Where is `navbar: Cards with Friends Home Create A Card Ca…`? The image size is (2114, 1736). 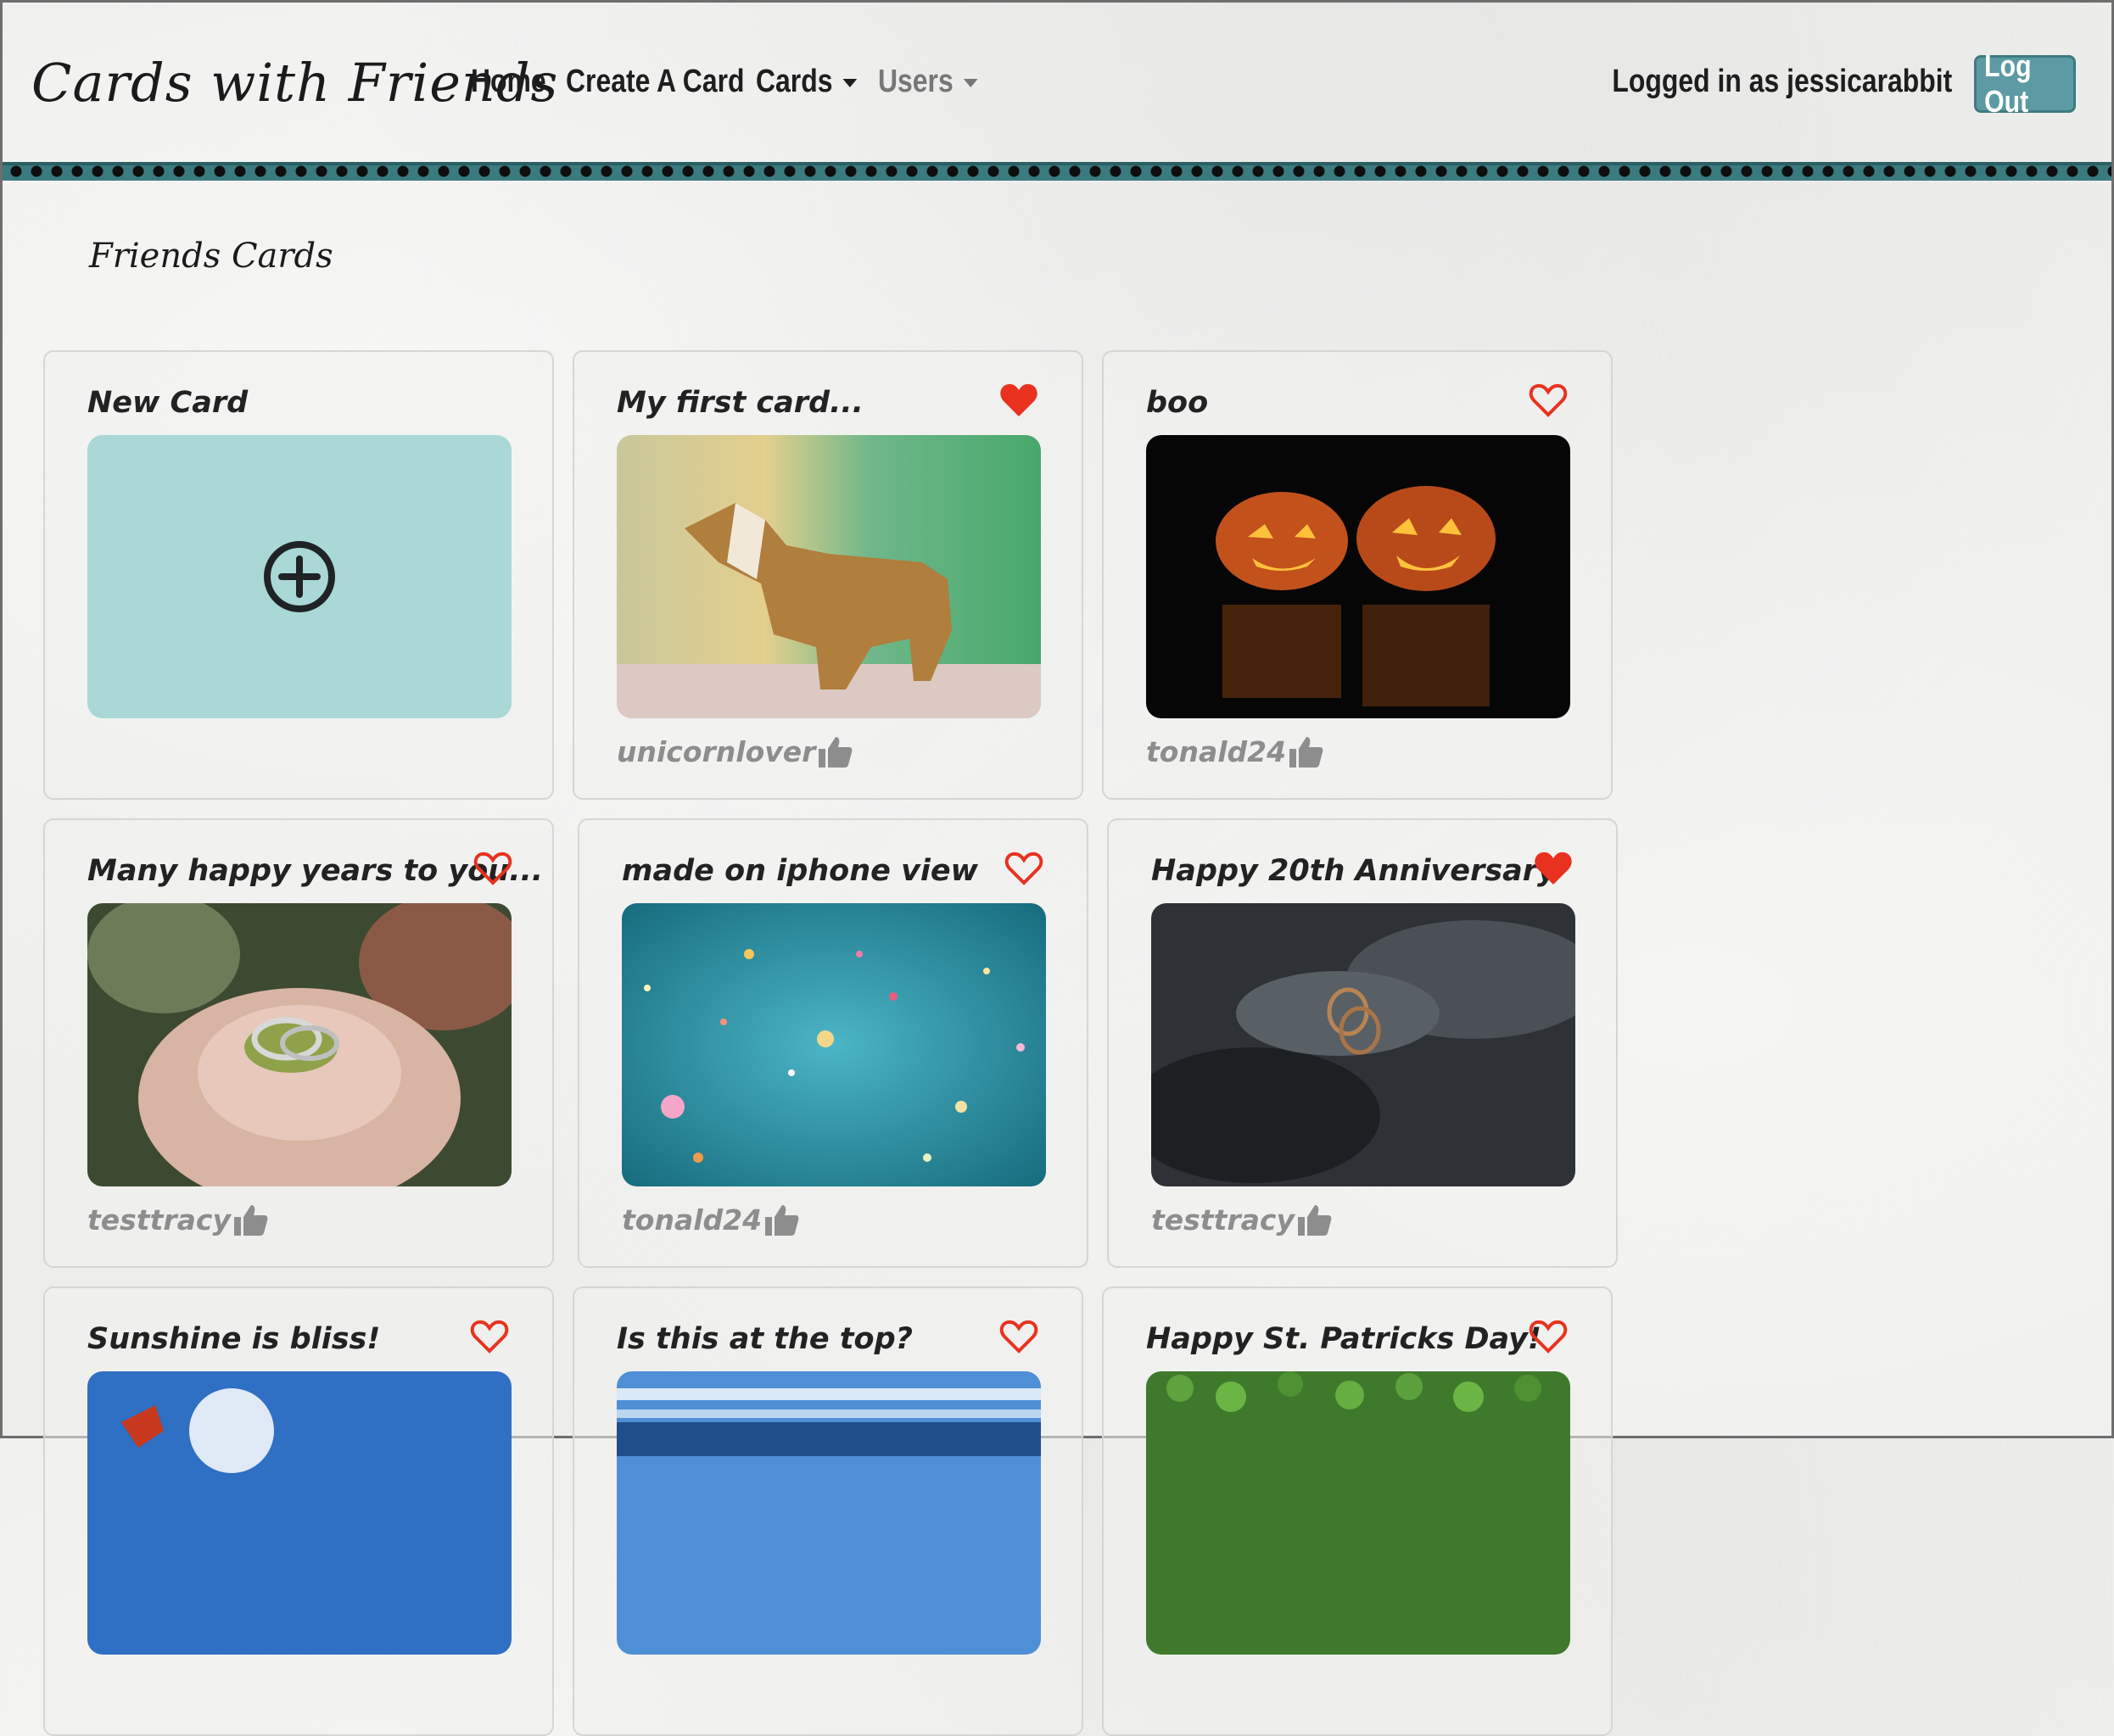
navbar: Cards with Friends Home Create A Card Ca… is located at coordinates (1057, 81).